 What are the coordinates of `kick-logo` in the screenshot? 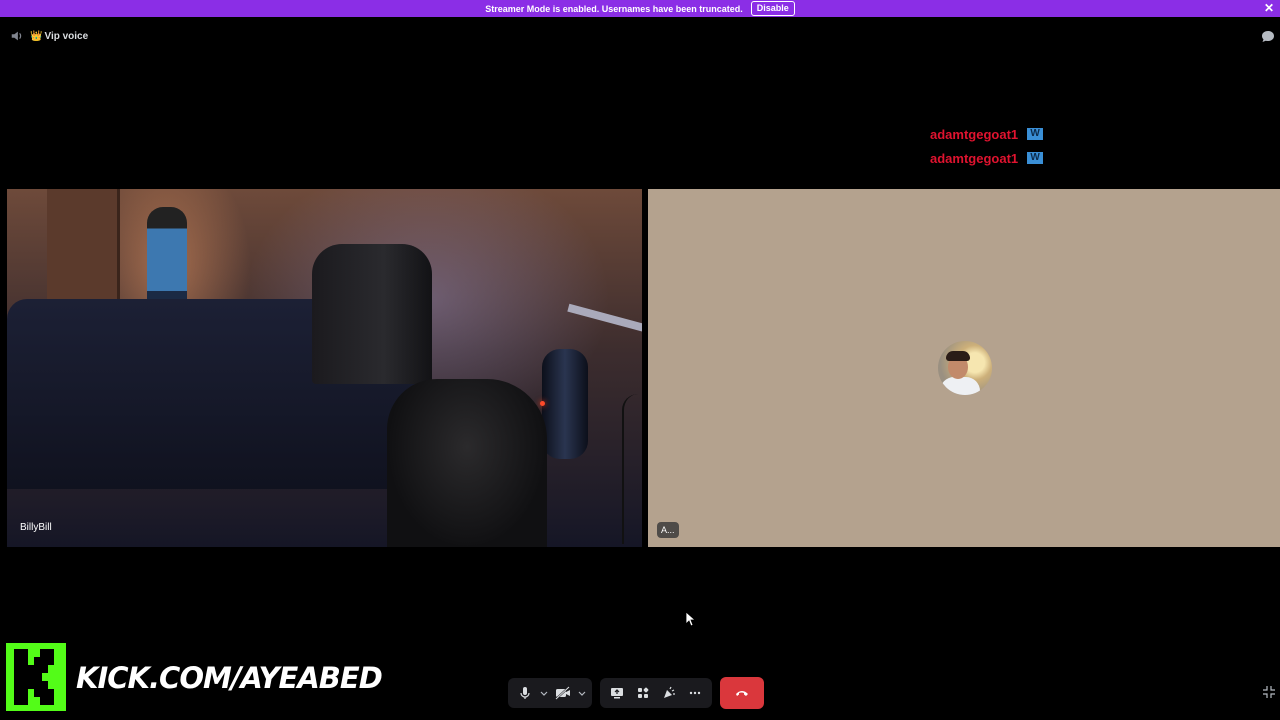 It's located at (36, 677).